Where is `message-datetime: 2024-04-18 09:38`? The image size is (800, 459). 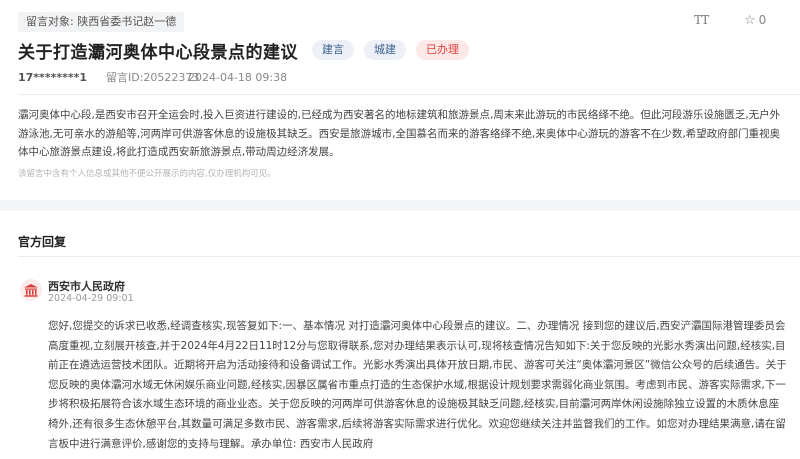
message-datetime: 2024-04-18 09:38 is located at coordinates (238, 77).